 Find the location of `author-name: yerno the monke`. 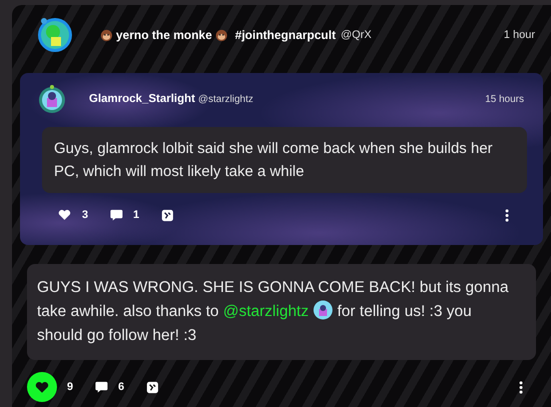

author-name: yerno the monke is located at coordinates (164, 35).